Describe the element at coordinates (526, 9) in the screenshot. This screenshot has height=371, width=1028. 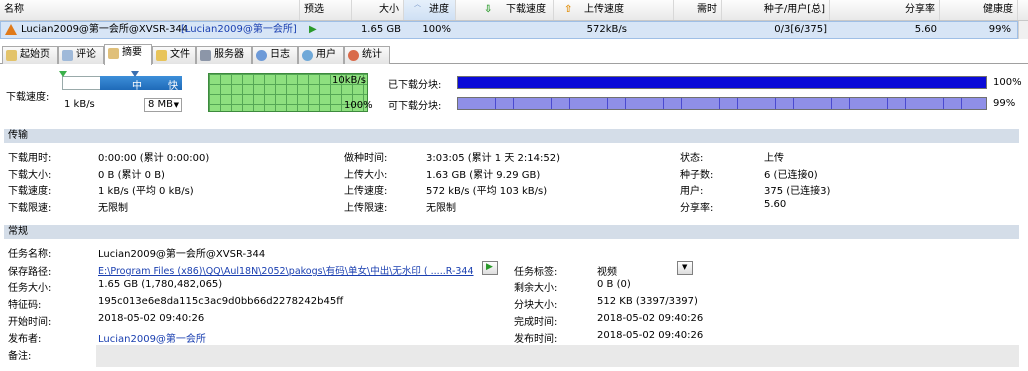
I see `column-download-speed-label: 下载速度` at that location.